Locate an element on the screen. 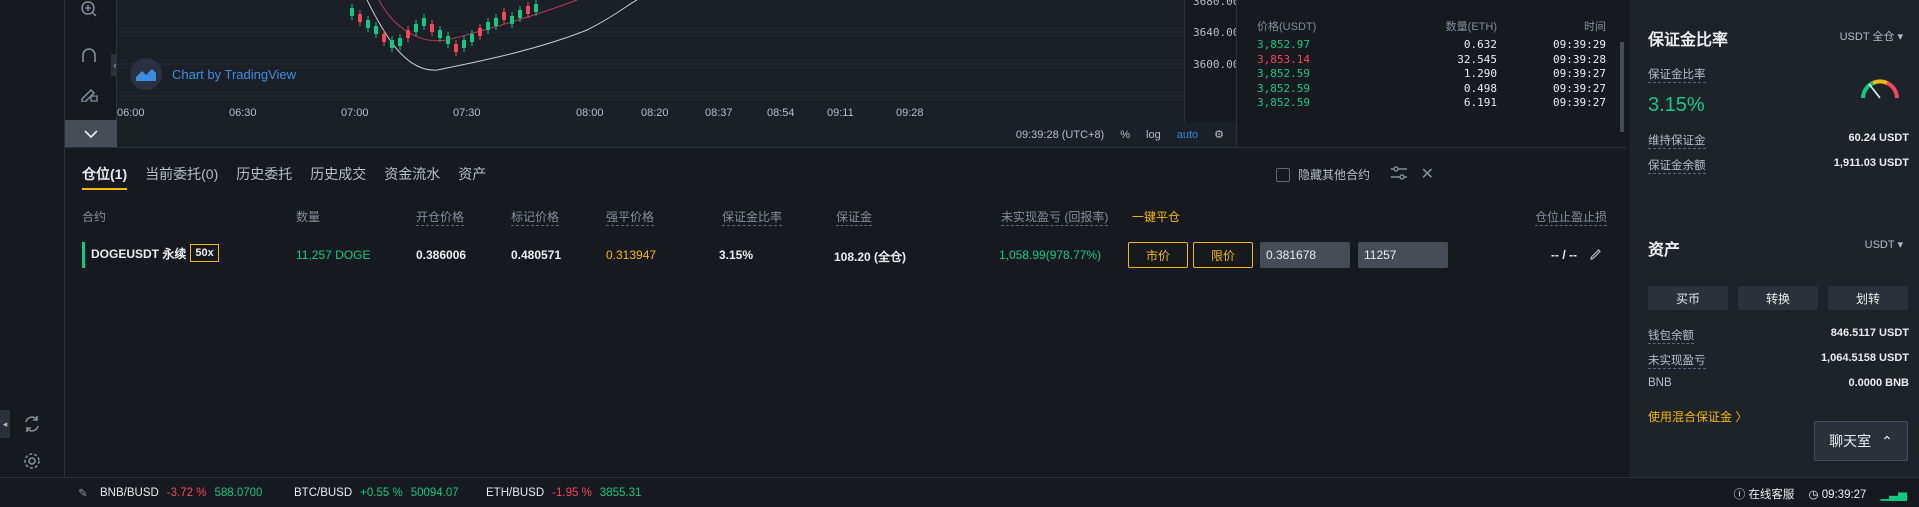 The width and height of the screenshot is (1919, 507). ticker-price: 3855.31 is located at coordinates (620, 493).